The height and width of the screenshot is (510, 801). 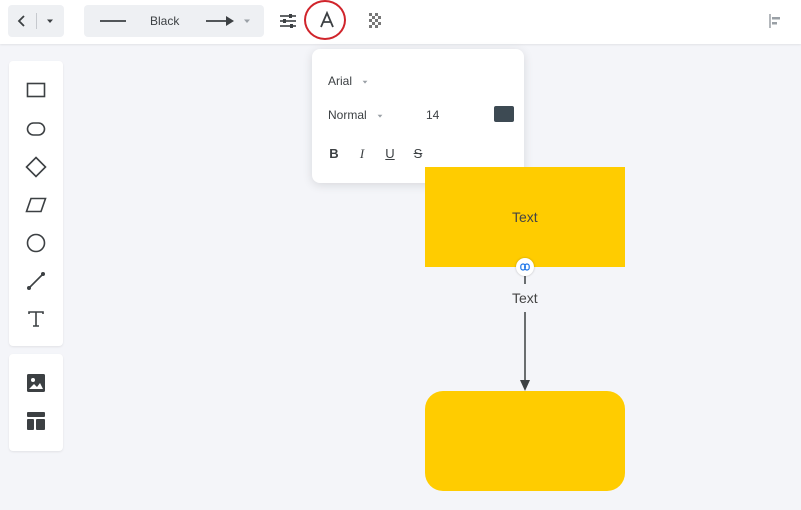 I want to click on rounded-rectangle-tool, so click(x=36, y=129).